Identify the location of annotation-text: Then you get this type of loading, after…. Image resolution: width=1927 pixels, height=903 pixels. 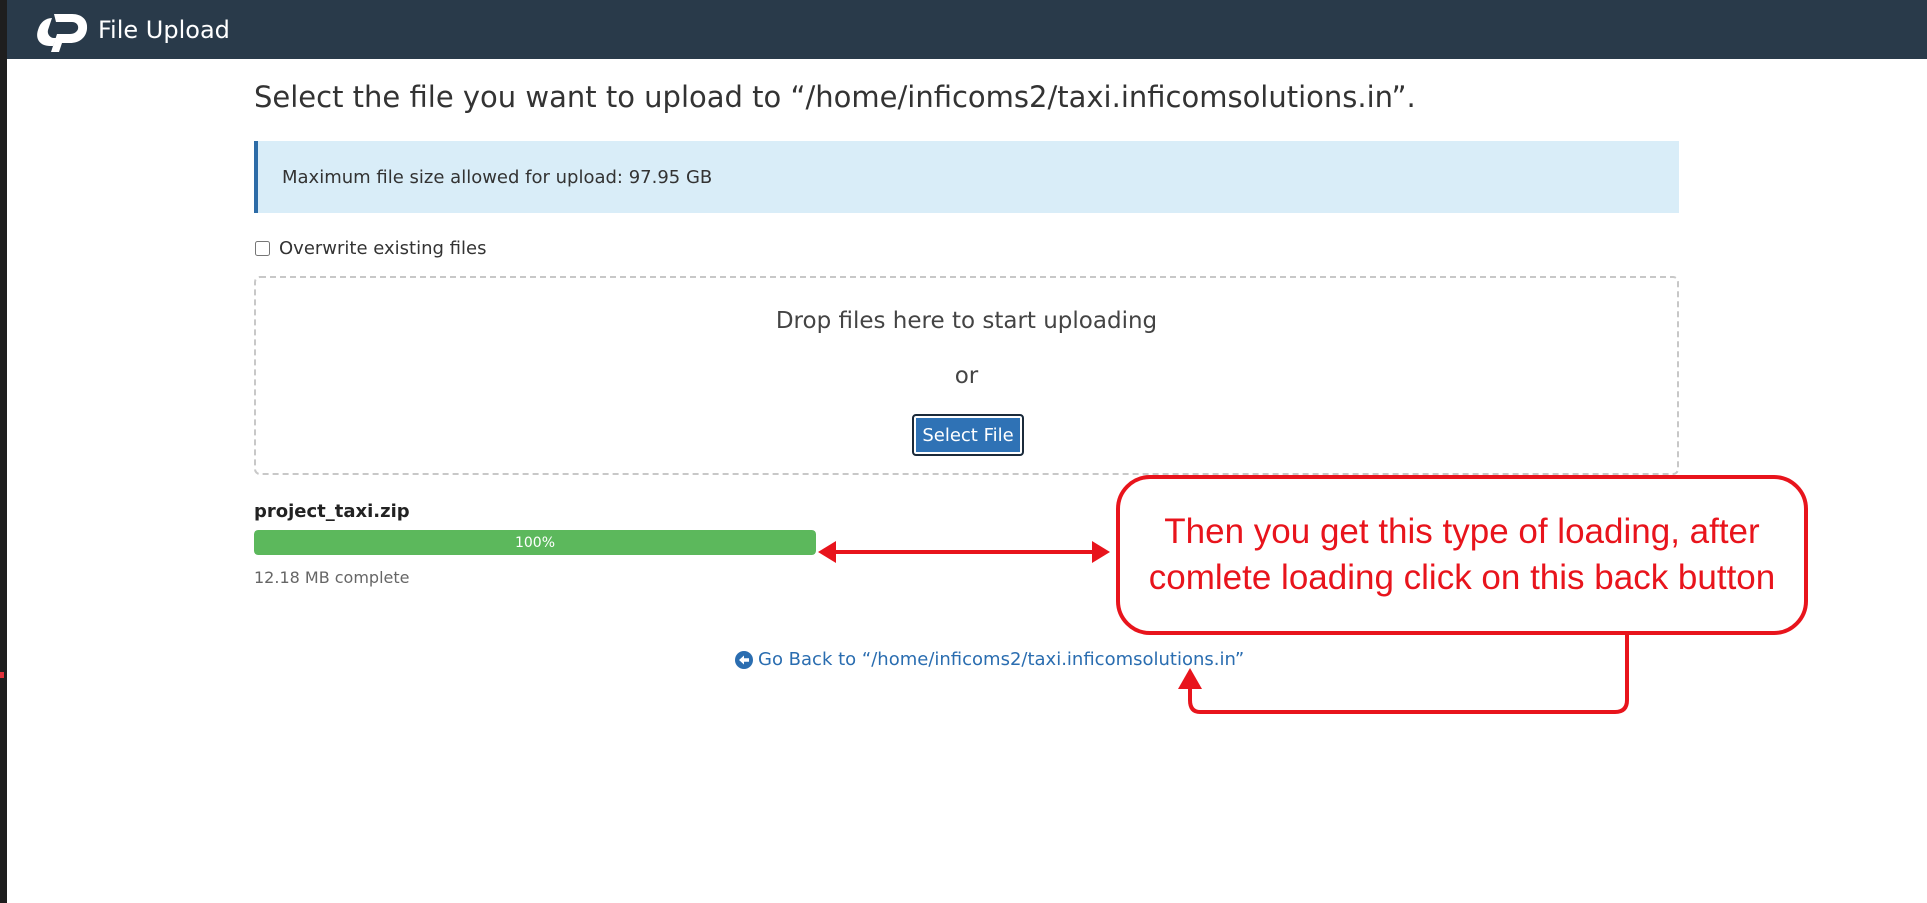
(1462, 554).